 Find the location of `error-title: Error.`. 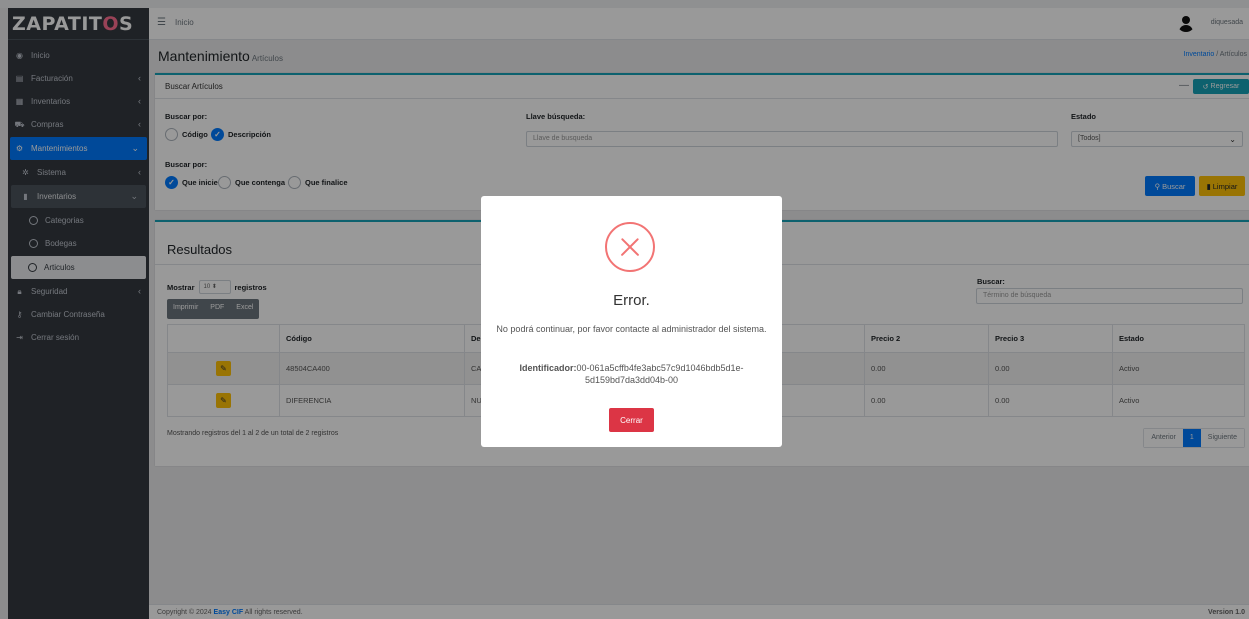

error-title: Error. is located at coordinates (631, 300).